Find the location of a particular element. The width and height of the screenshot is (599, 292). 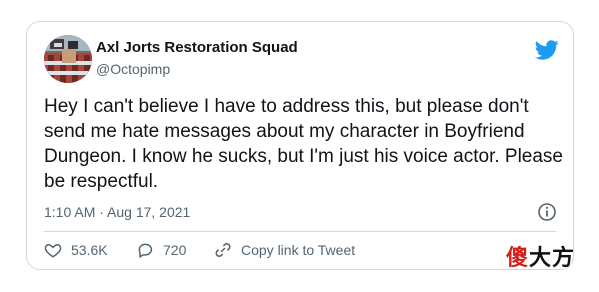

author-name: Axl Jorts Restoration Squad is located at coordinates (197, 47).